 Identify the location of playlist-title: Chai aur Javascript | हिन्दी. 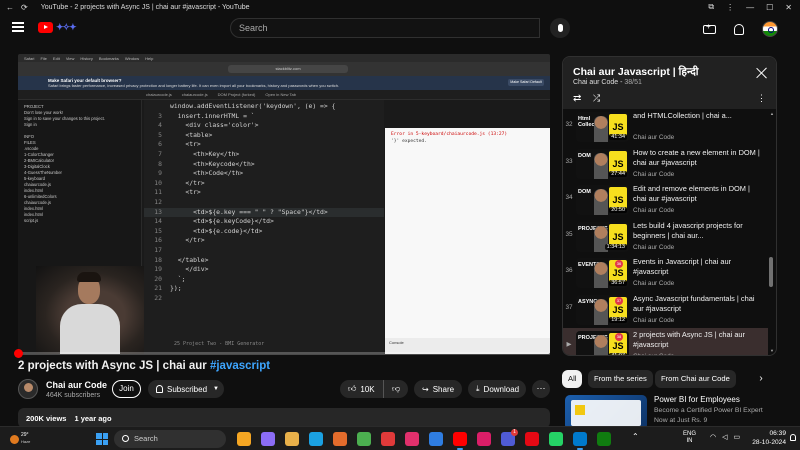
(636, 72).